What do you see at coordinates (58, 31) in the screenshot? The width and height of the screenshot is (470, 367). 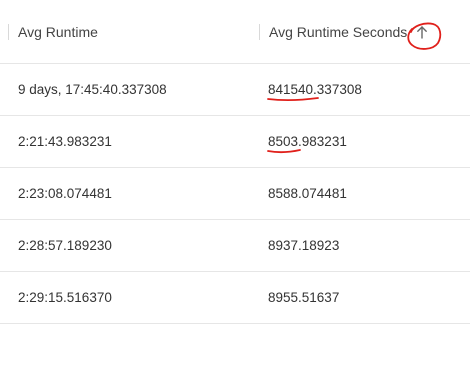 I see `column-header-label: Avg Runtime` at bounding box center [58, 31].